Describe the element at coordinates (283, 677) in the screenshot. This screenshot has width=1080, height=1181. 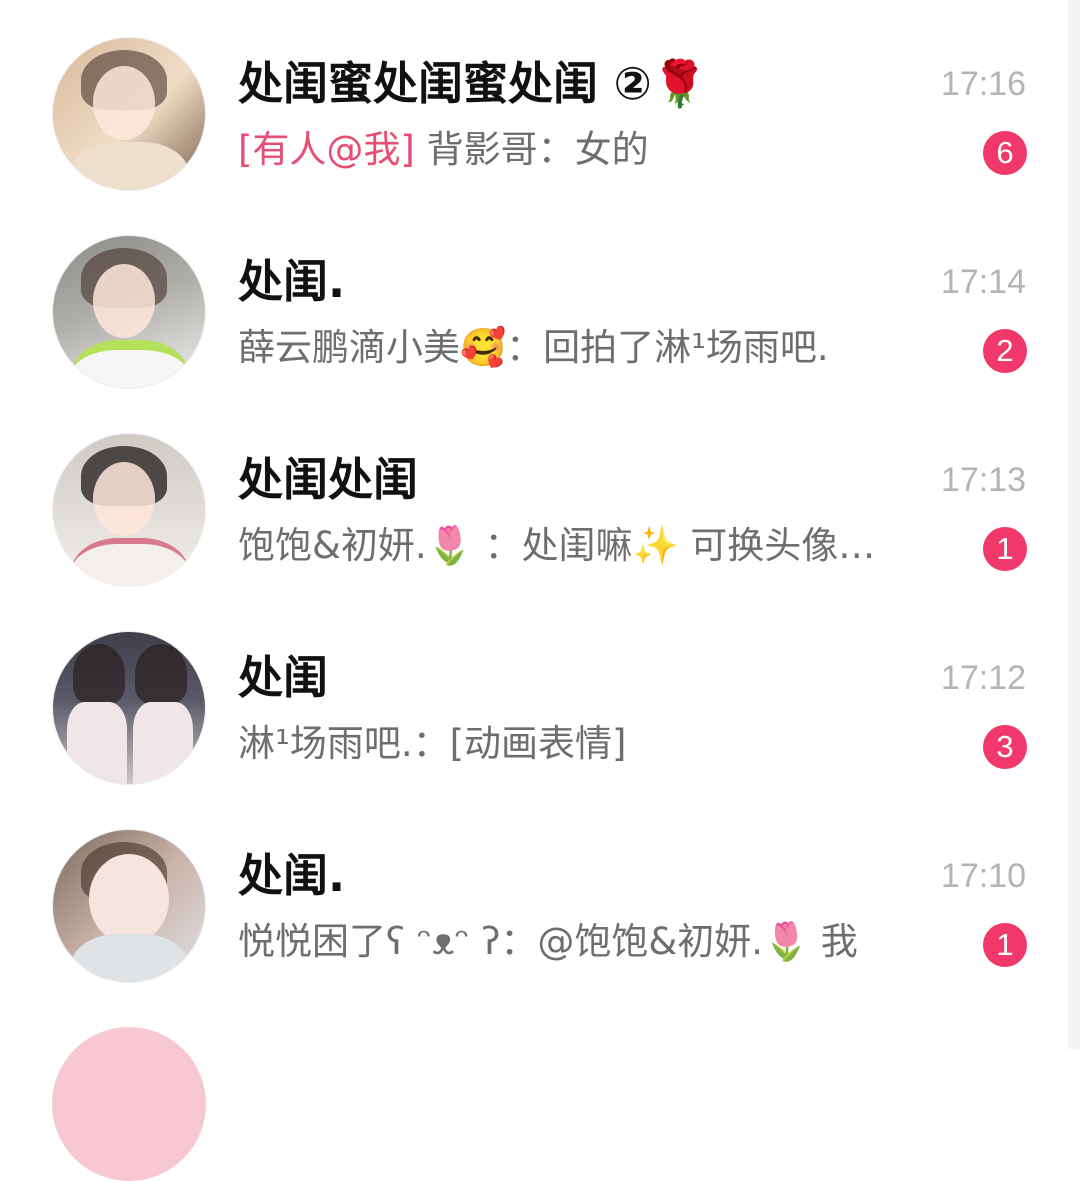
I see `chat-title: 处闺` at that location.